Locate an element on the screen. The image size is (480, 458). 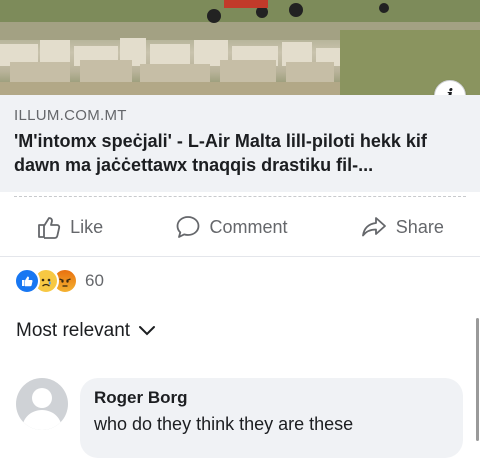
comment-label: Comment is located at coordinates (248, 226).